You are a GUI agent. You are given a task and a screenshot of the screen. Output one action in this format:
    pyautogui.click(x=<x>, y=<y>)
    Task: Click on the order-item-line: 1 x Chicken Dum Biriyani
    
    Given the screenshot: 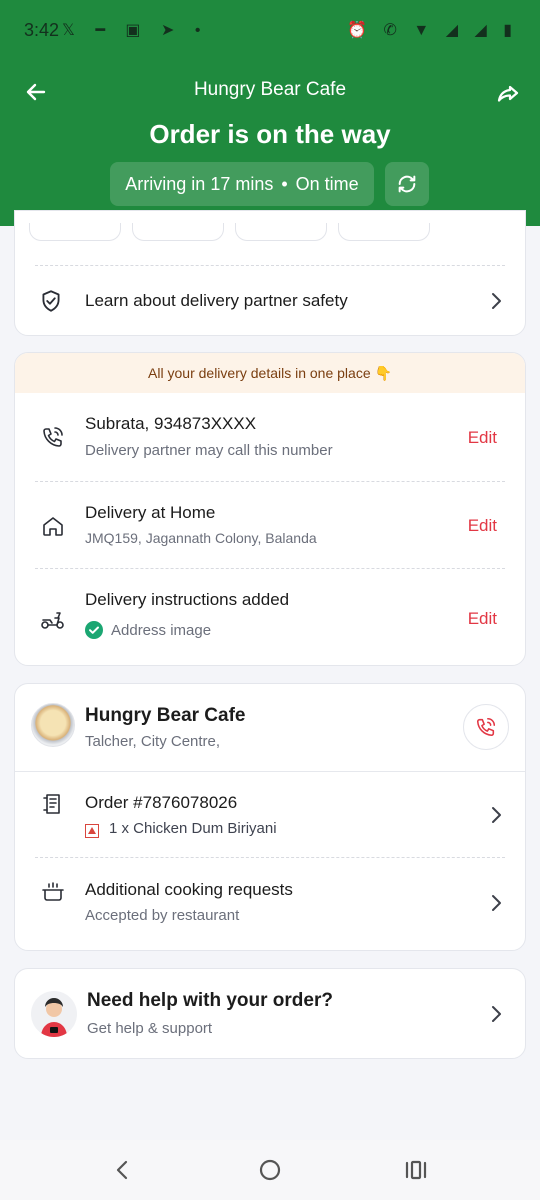 What is the action you would take?
    pyautogui.click(x=181, y=829)
    